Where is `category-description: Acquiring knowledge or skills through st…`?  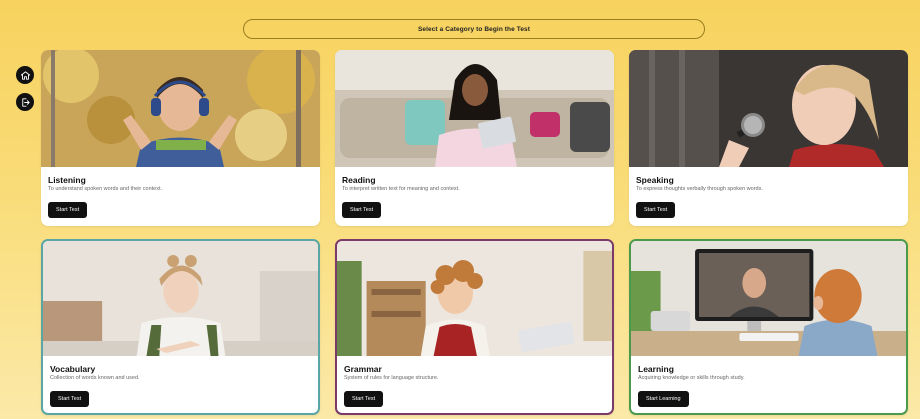 category-description: Acquiring knowledge or skills through st… is located at coordinates (691, 378).